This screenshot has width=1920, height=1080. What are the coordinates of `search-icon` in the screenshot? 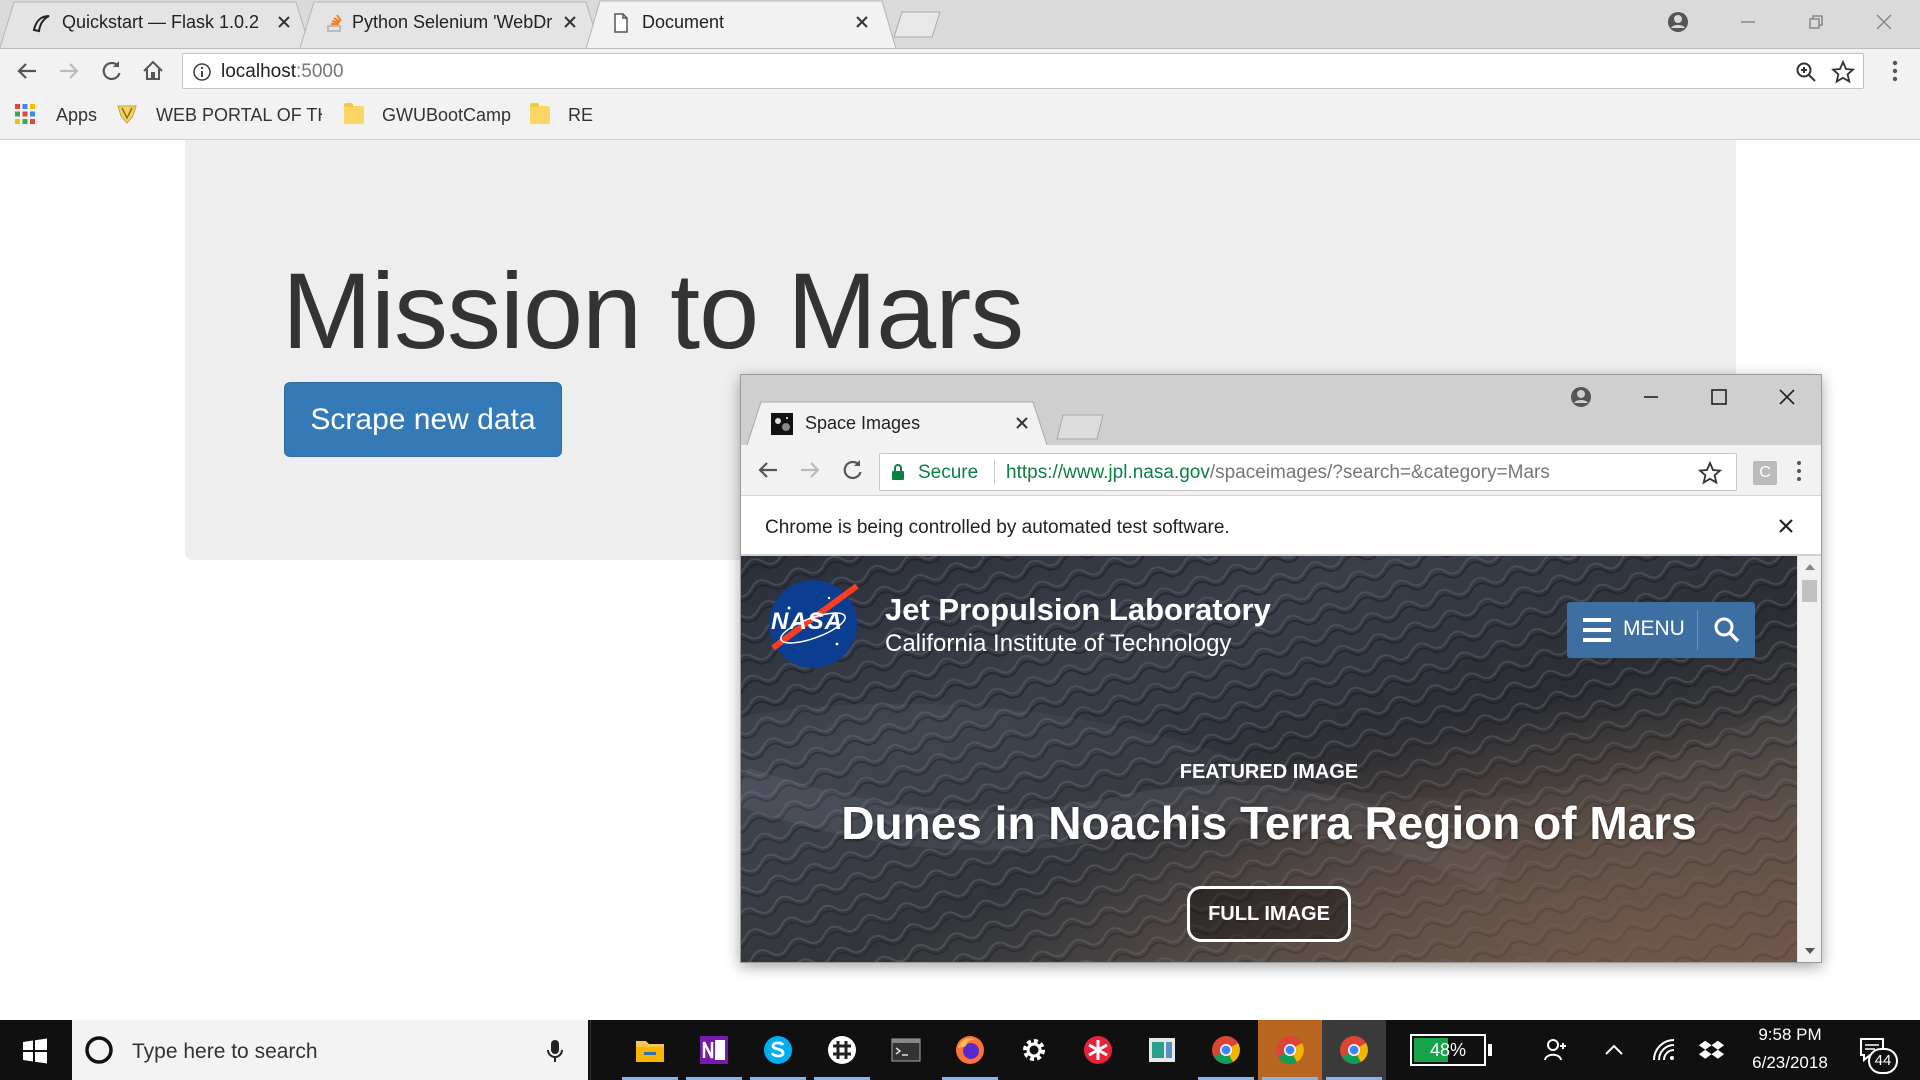 It's located at (1727, 630).